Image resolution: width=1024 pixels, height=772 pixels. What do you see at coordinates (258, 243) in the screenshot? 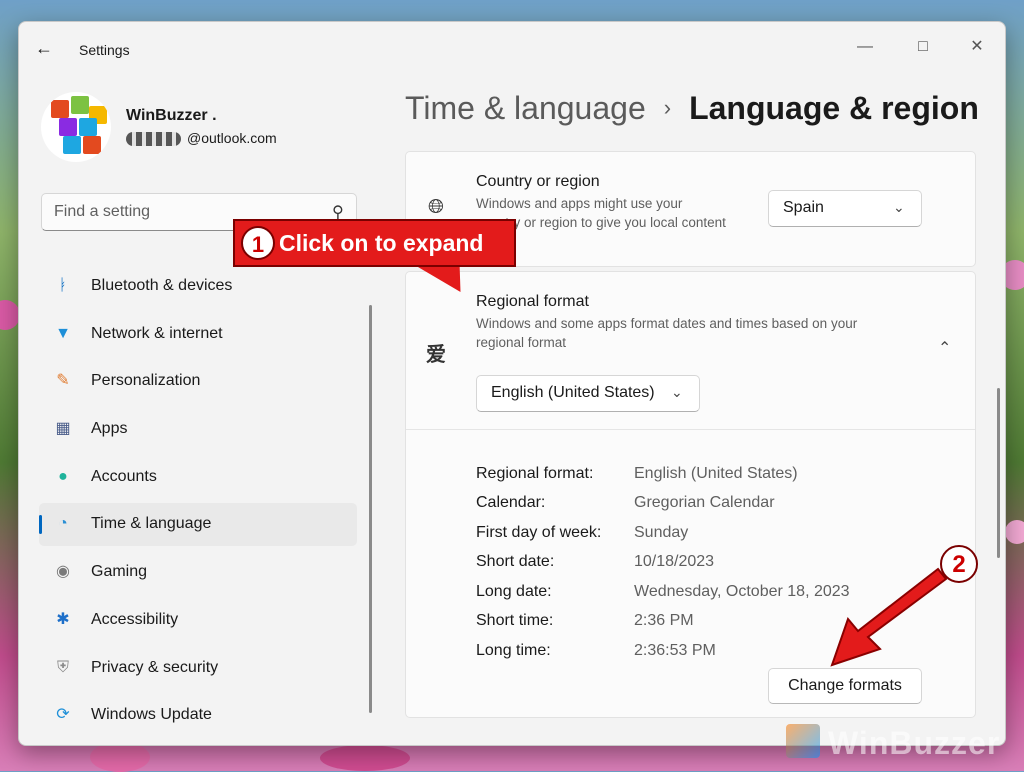
I see `step1-badge: 1` at bounding box center [258, 243].